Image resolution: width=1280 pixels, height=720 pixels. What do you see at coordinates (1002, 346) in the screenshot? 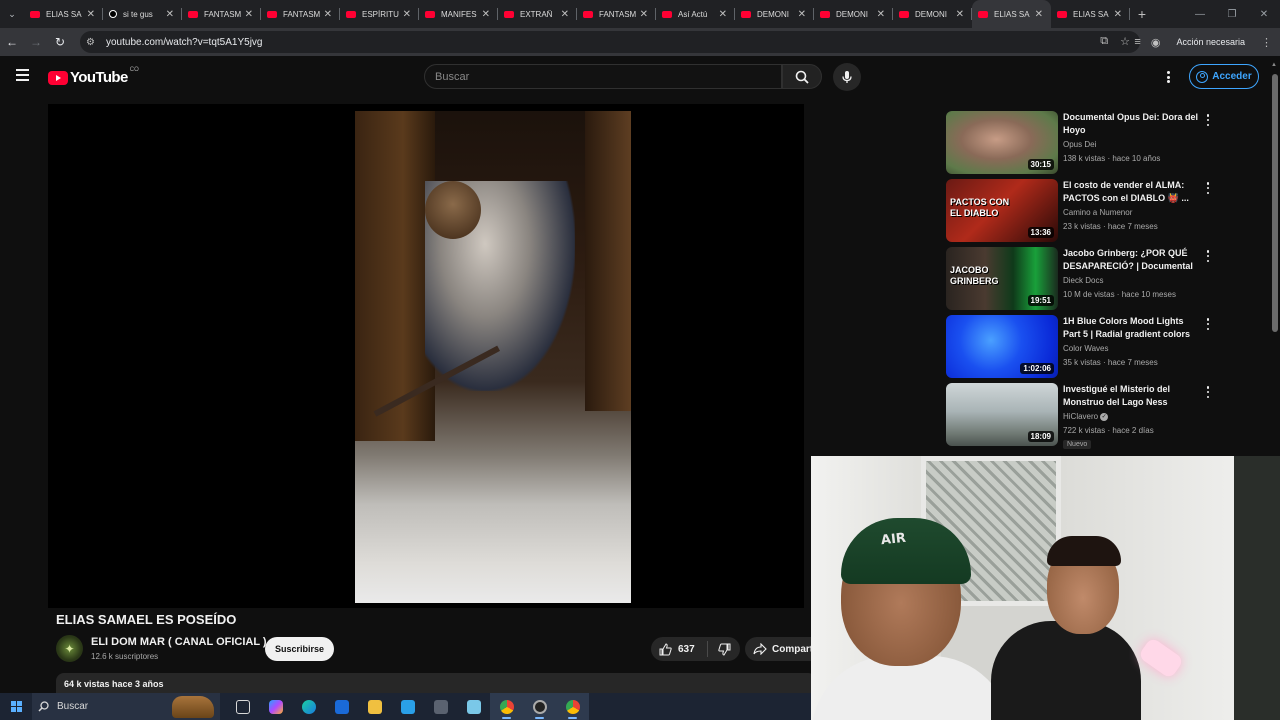
I see `recommendation-thumbnail: 1:02:06` at bounding box center [1002, 346].